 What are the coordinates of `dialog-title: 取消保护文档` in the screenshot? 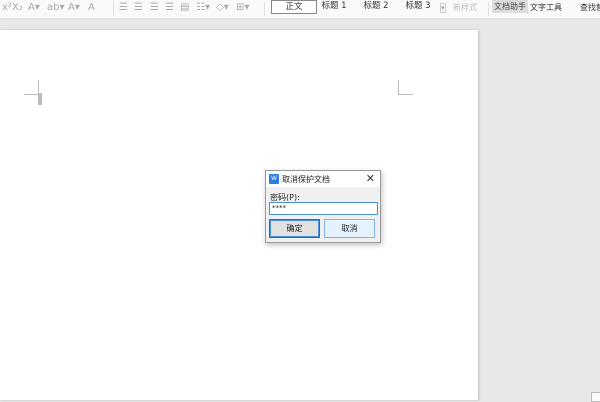 It's located at (306, 179).